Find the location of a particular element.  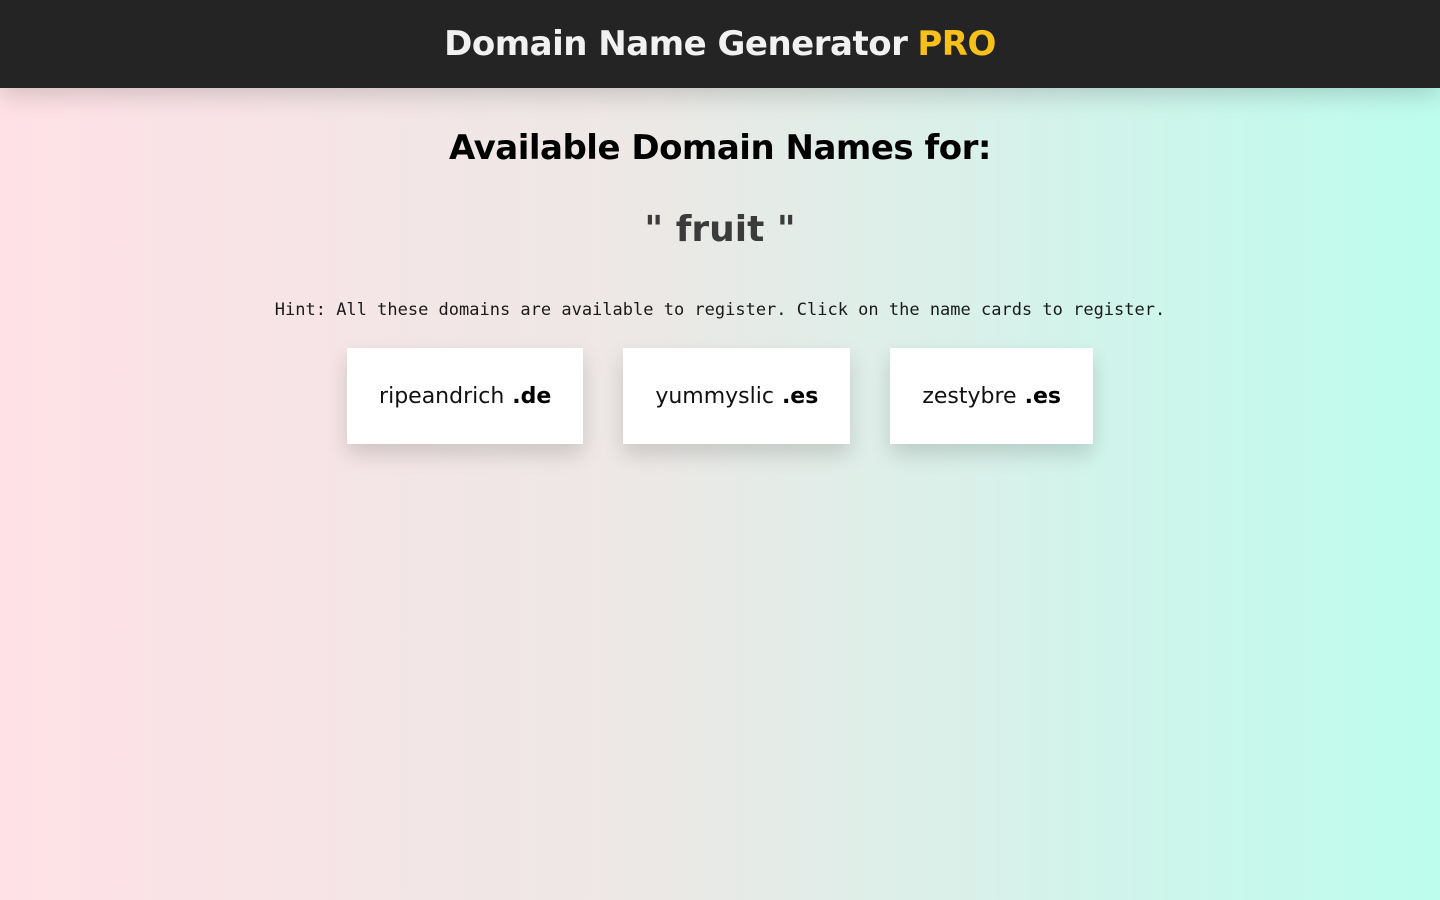

domain-card: ripeandrich .de is located at coordinates (465, 396).